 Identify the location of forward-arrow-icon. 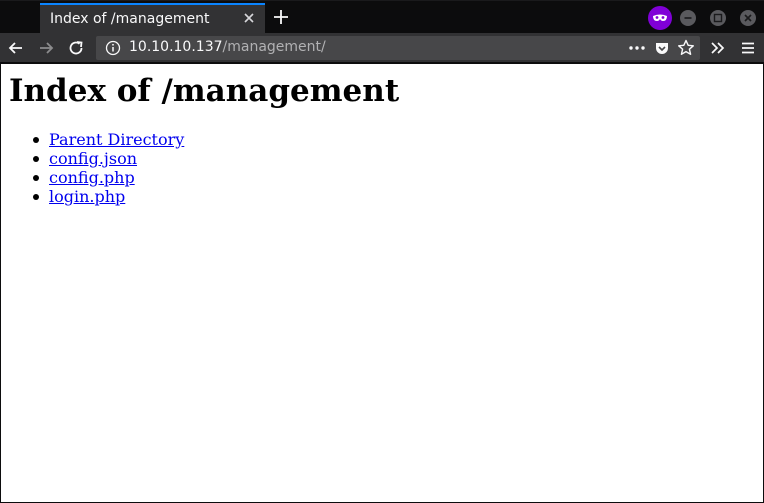
(46, 48).